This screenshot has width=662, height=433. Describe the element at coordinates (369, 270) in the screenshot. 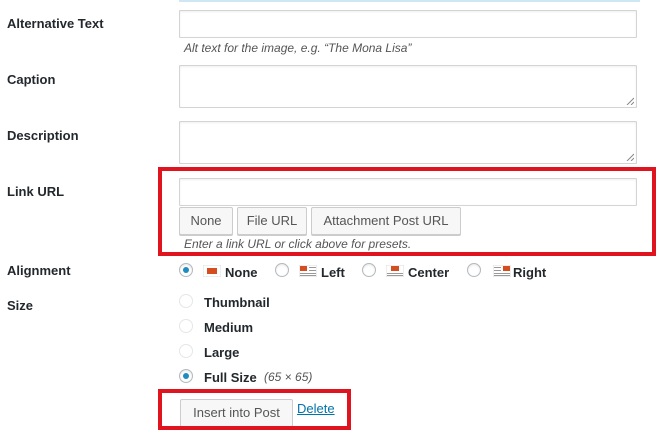

I see `align-center-radio` at that location.